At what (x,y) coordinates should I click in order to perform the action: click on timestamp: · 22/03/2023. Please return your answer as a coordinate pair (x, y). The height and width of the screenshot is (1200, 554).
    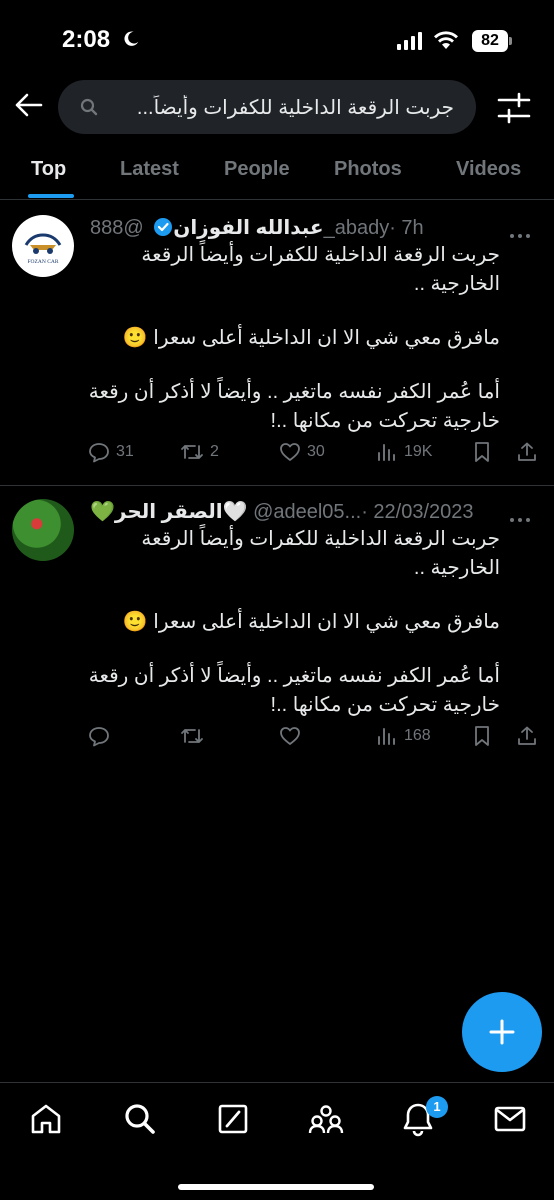
    Looking at the image, I should click on (417, 512).